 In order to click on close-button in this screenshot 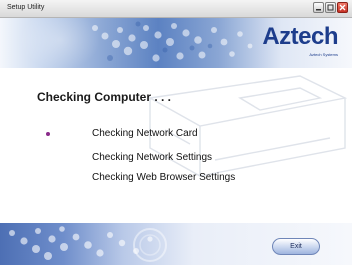, I will do `click(342, 7)`.